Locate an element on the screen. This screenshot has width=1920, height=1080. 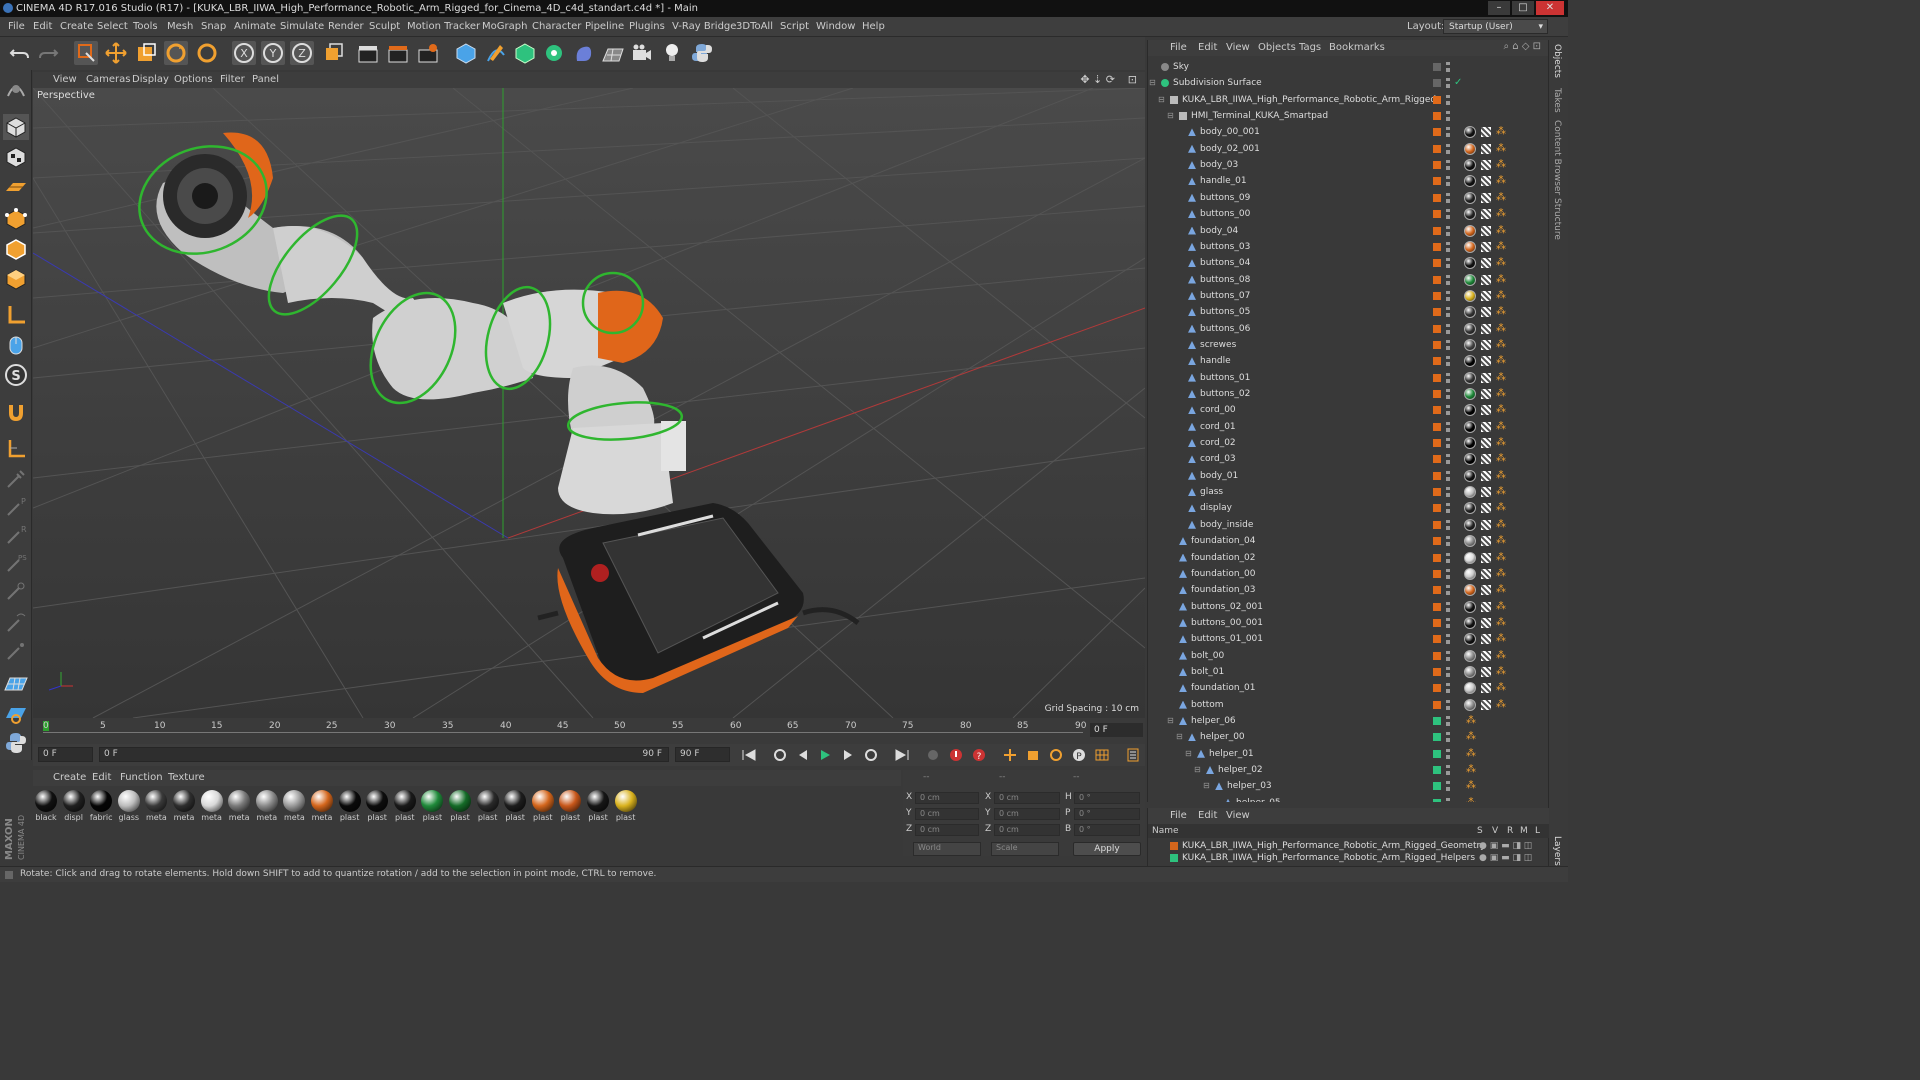
object-row: foundation_02 ⁂ is located at coordinates (1346, 558).